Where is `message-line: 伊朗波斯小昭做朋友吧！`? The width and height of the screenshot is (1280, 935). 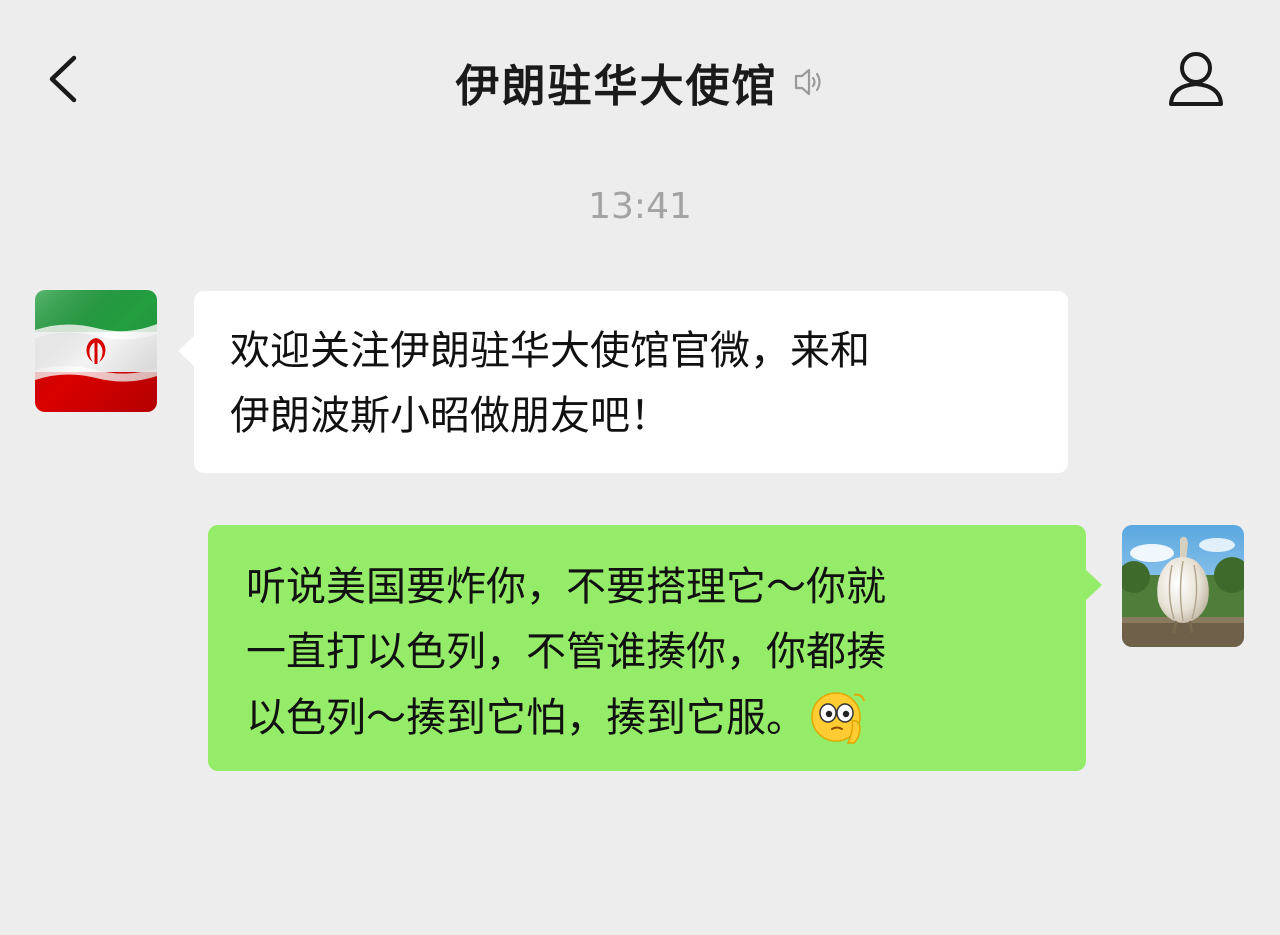
message-line: 伊朗波斯小昭做朋友吧！ is located at coordinates (450, 416).